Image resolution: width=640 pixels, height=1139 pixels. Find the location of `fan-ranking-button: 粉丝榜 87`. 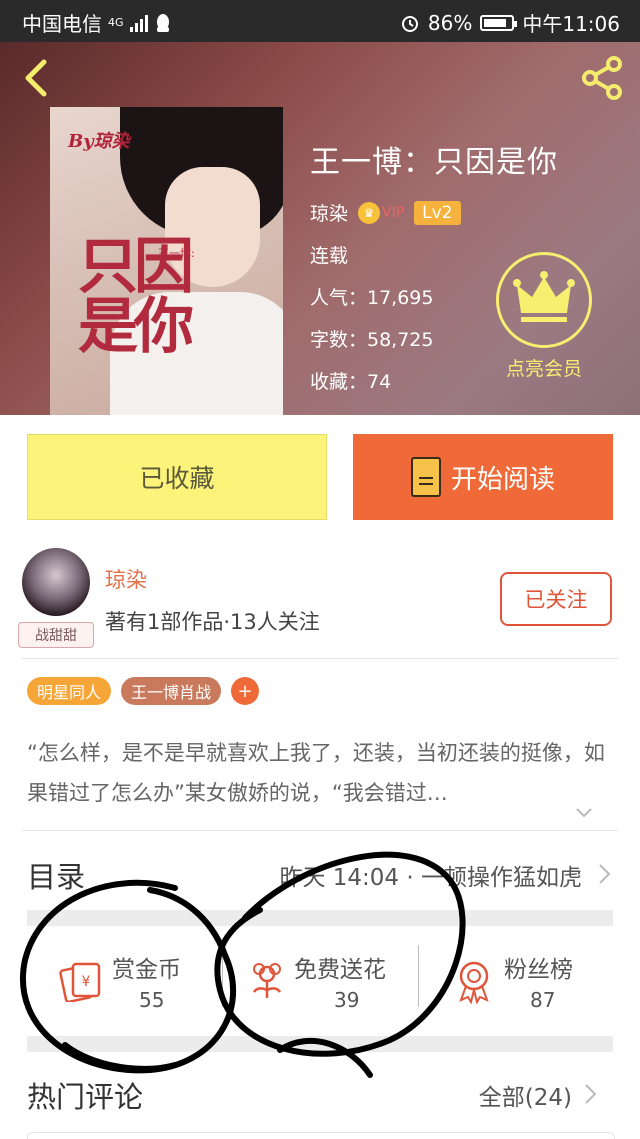

fan-ranking-button: 粉丝榜 87 is located at coordinates (528, 981).